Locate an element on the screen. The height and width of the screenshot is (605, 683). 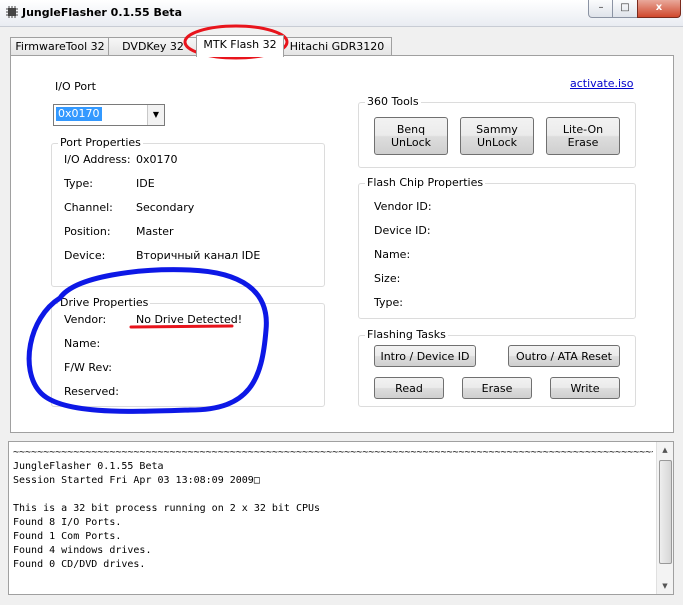
chip-type-label: Type: is located at coordinates (388, 302).